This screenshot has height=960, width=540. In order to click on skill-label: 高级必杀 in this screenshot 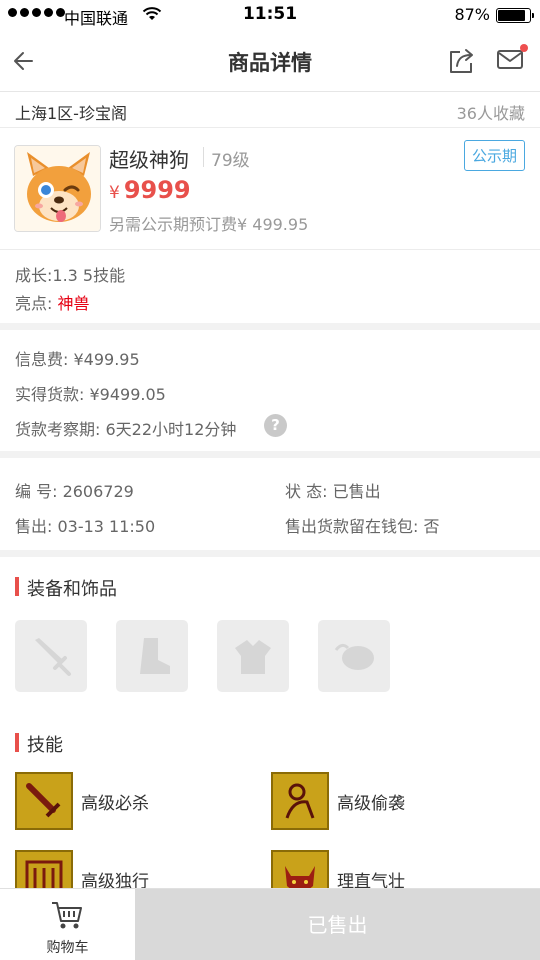, I will do `click(115, 804)`.